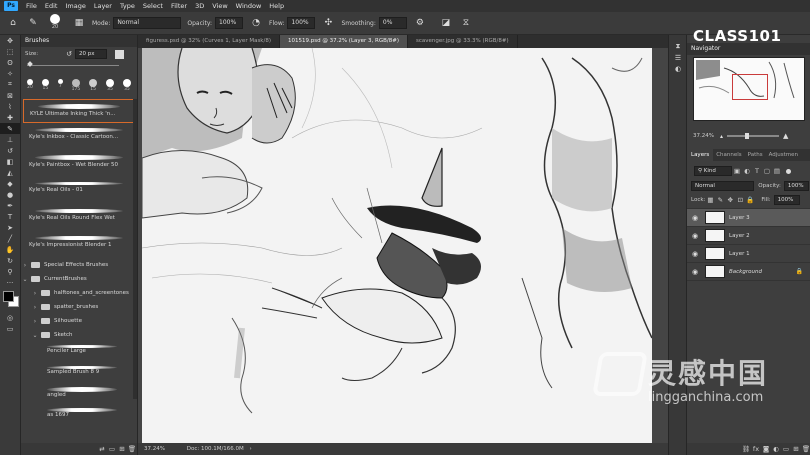 This screenshot has width=810, height=455. What do you see at coordinates (10, 73) in the screenshot?
I see `quick-select-tool-icon: ✧` at bounding box center [10, 73].